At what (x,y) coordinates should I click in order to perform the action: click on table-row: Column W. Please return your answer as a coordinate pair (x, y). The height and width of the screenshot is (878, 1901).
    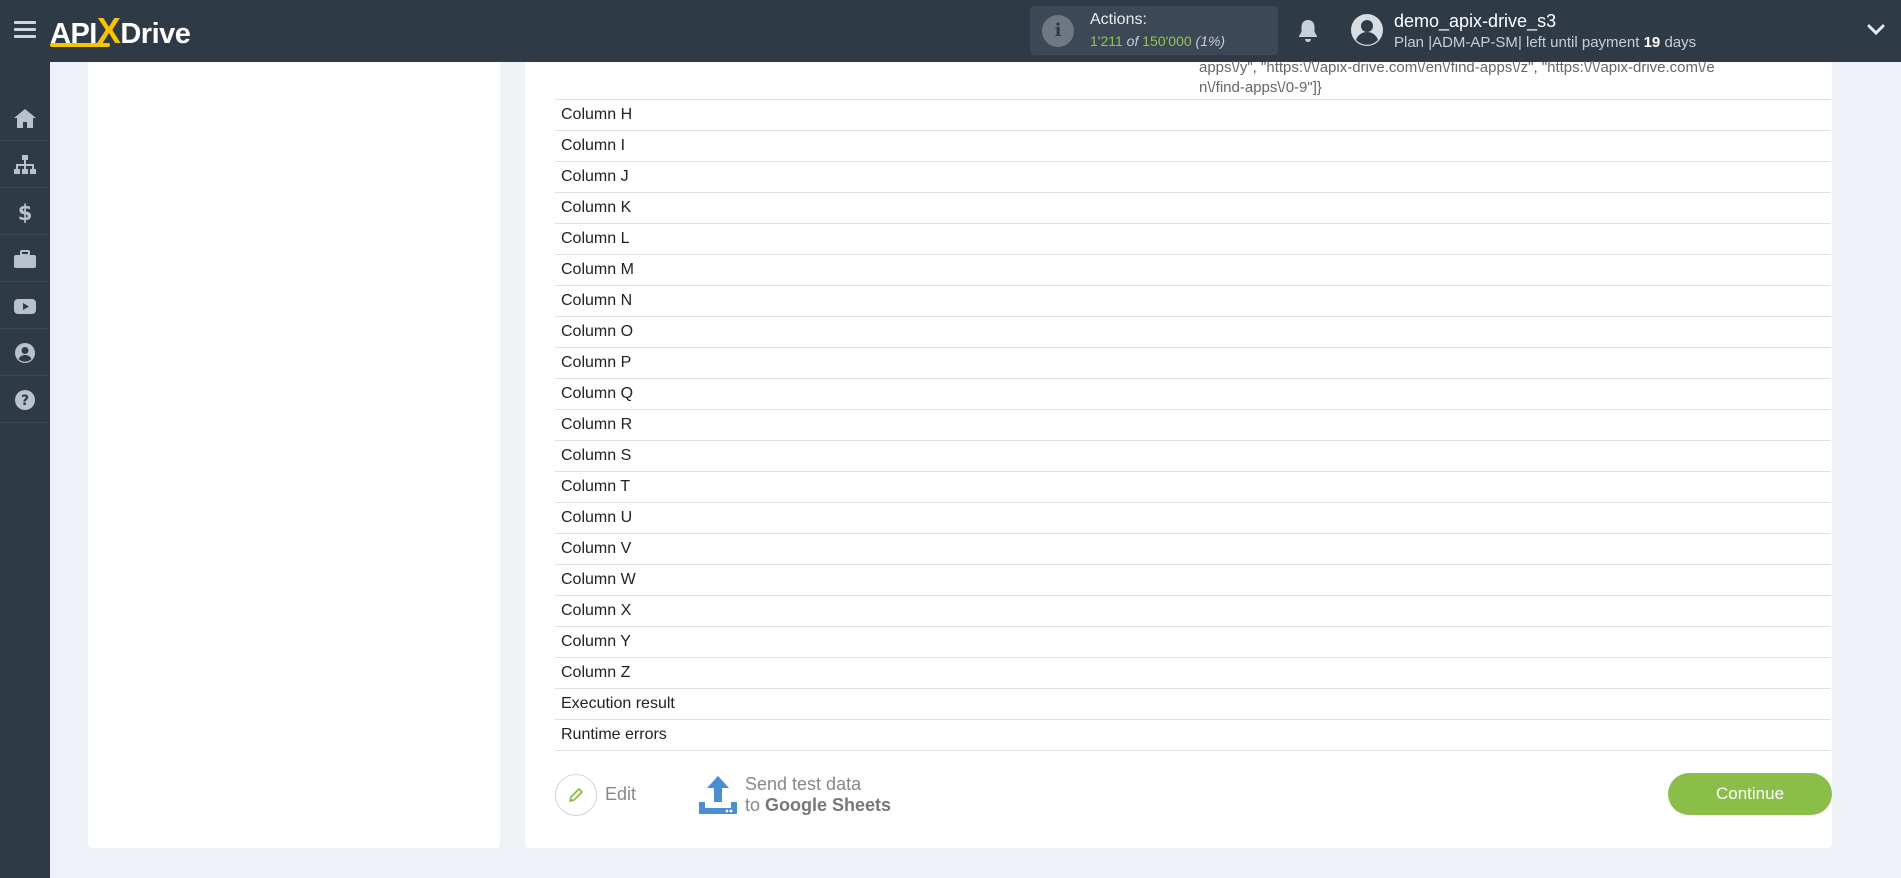
    Looking at the image, I should click on (1193, 579).